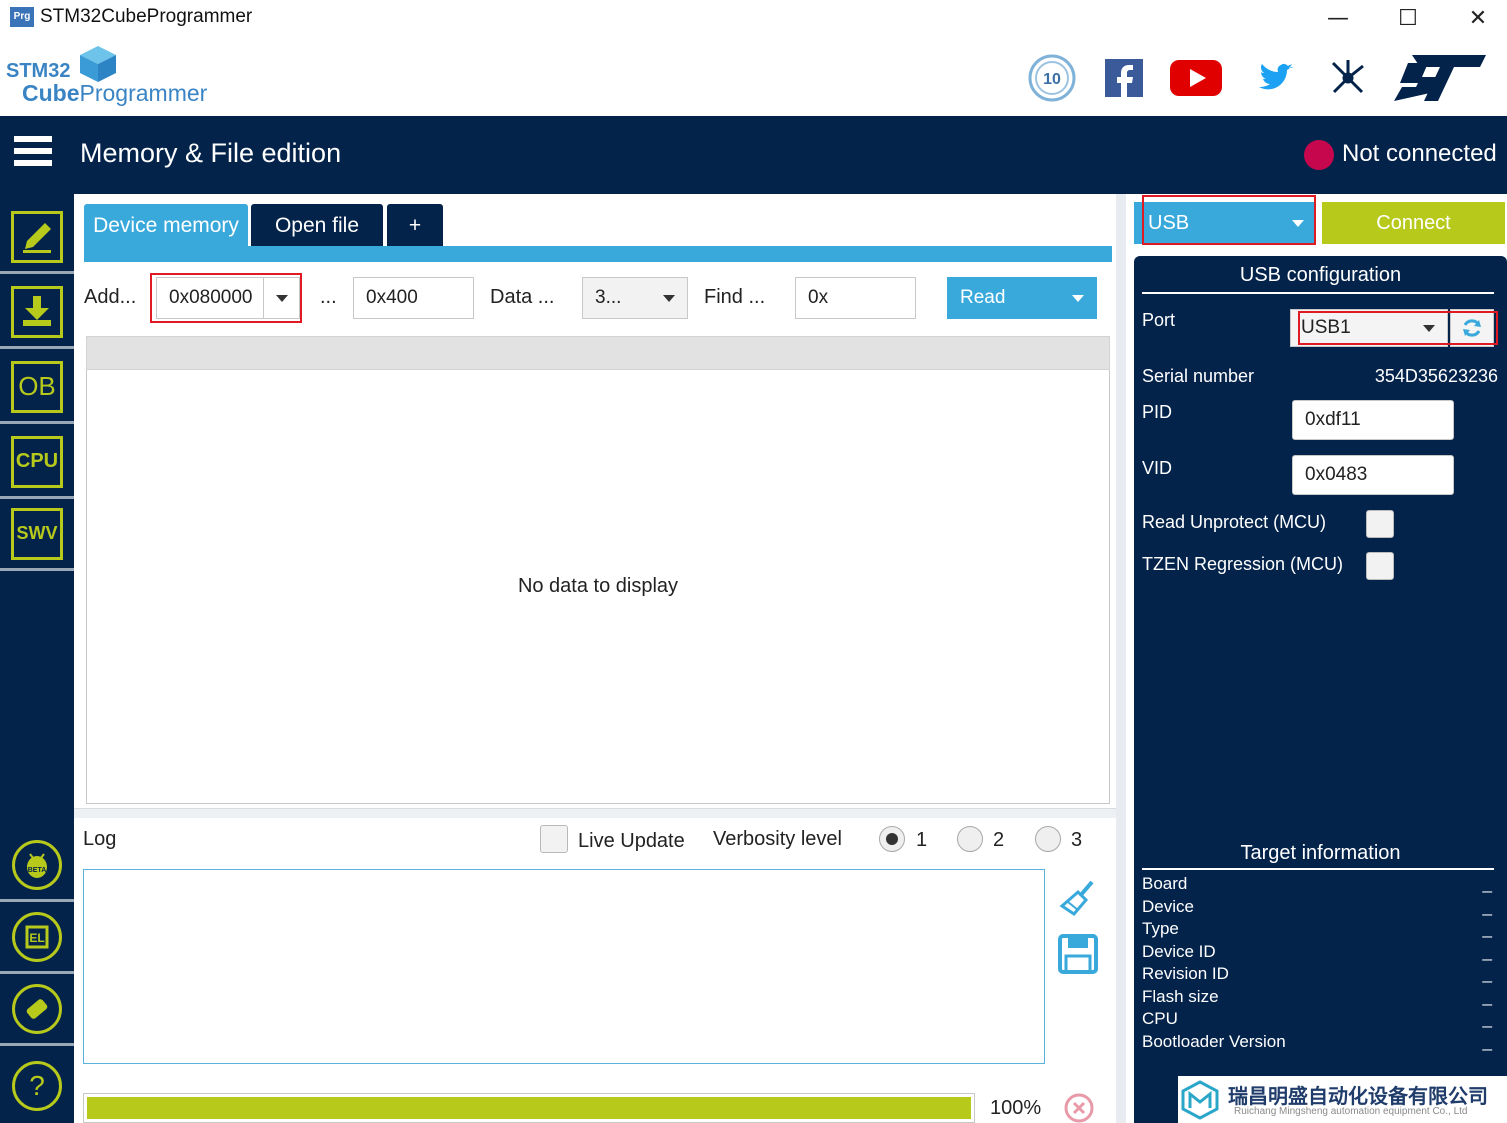 The height and width of the screenshot is (1123, 1507). I want to click on download-icon, so click(37, 311).